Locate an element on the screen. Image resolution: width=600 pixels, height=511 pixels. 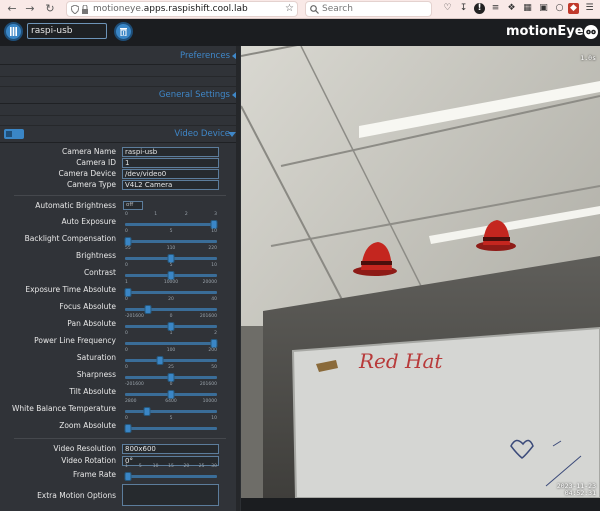
camera-name-input: raspi-usb is located at coordinates (170, 152).